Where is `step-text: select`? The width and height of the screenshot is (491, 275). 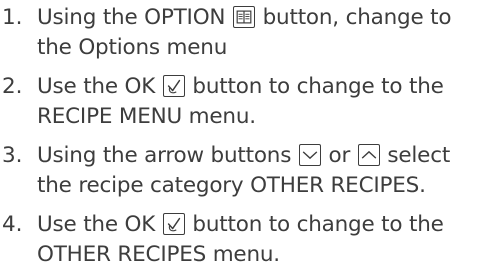
step-text: select is located at coordinates (415, 155).